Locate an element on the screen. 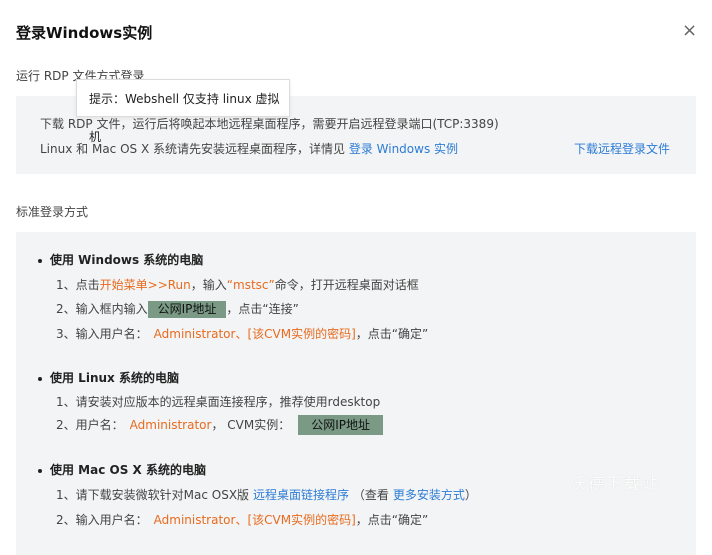 The width and height of the screenshot is (712, 555). mac-step-2: 2、输入用户名： Administrator、[该CVM实例的密码]，点击“确定” is located at coordinates (242, 519).